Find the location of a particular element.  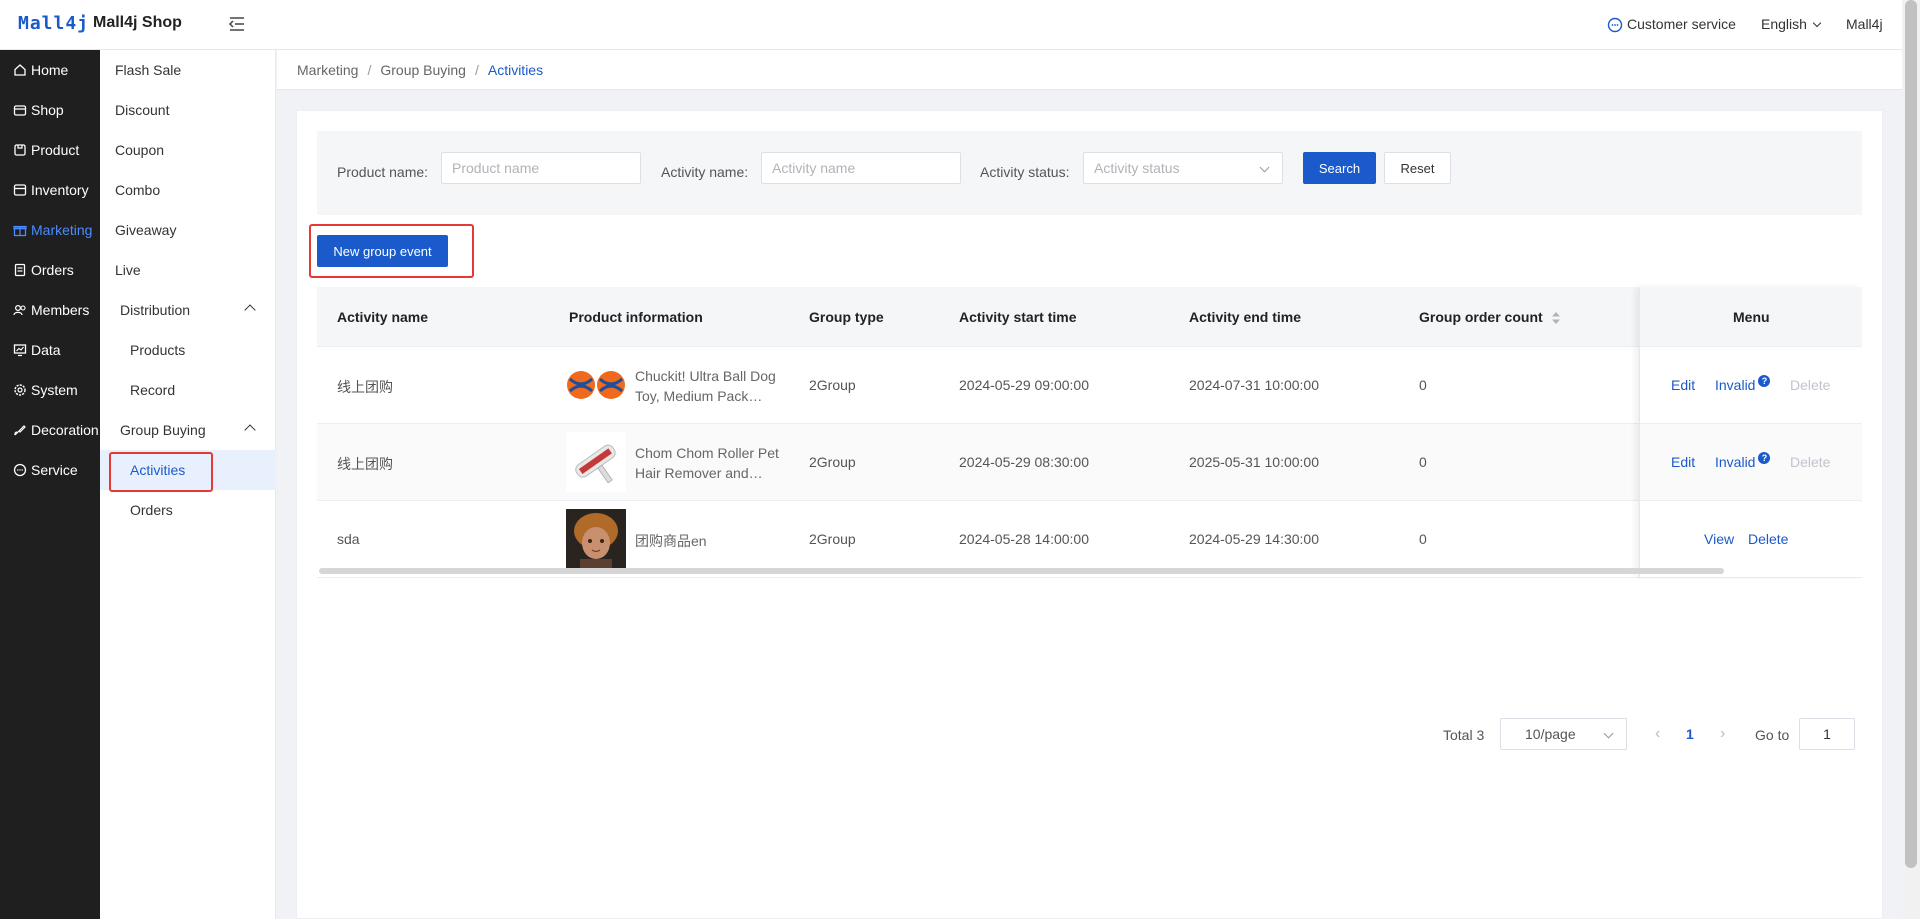

activity-name-label: Activity name: is located at coordinates (705, 172).